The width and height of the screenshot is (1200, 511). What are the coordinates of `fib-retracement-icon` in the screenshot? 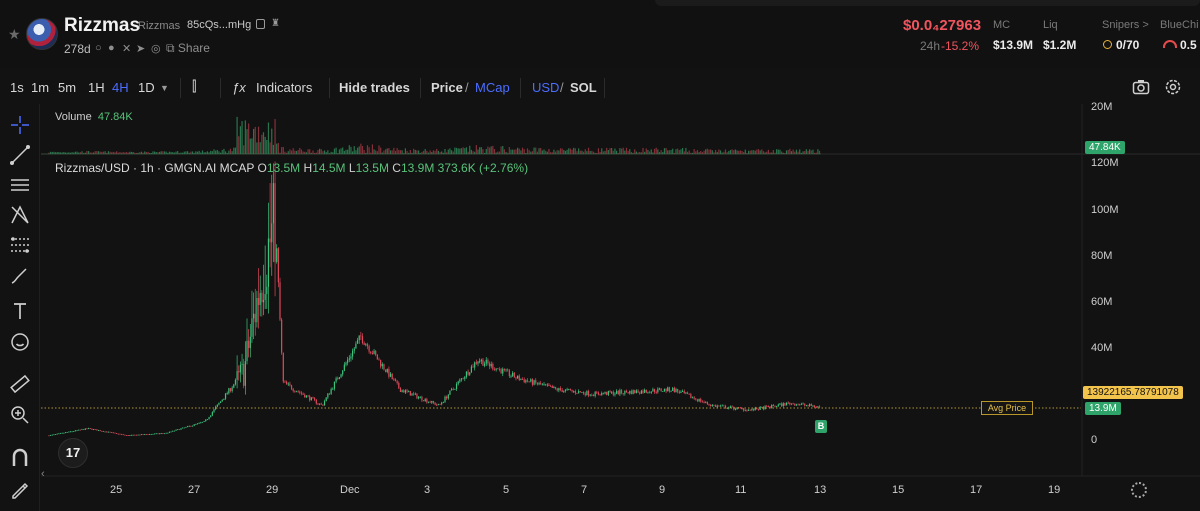 It's located at (20, 245).